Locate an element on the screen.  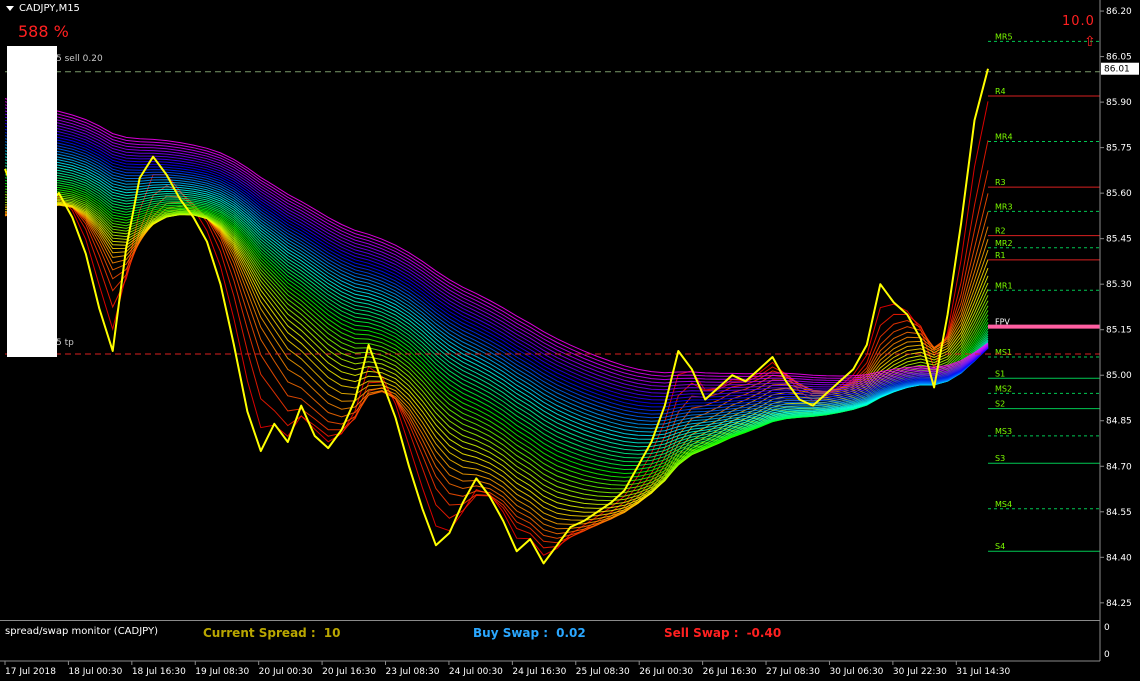
level-label: S1 is located at coordinates (1000, 373).